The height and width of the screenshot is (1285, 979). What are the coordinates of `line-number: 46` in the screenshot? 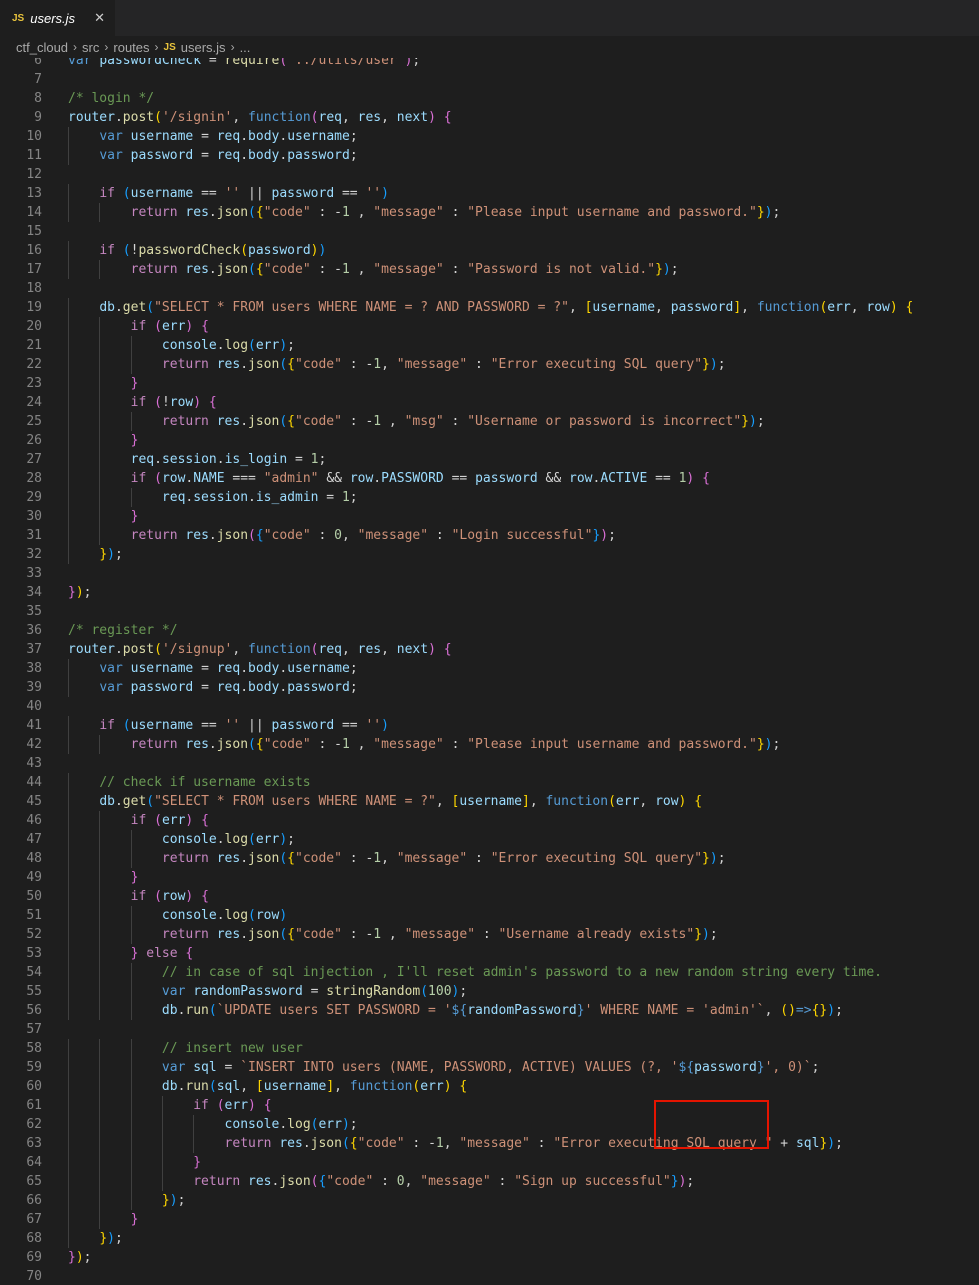 It's located at (34, 820).